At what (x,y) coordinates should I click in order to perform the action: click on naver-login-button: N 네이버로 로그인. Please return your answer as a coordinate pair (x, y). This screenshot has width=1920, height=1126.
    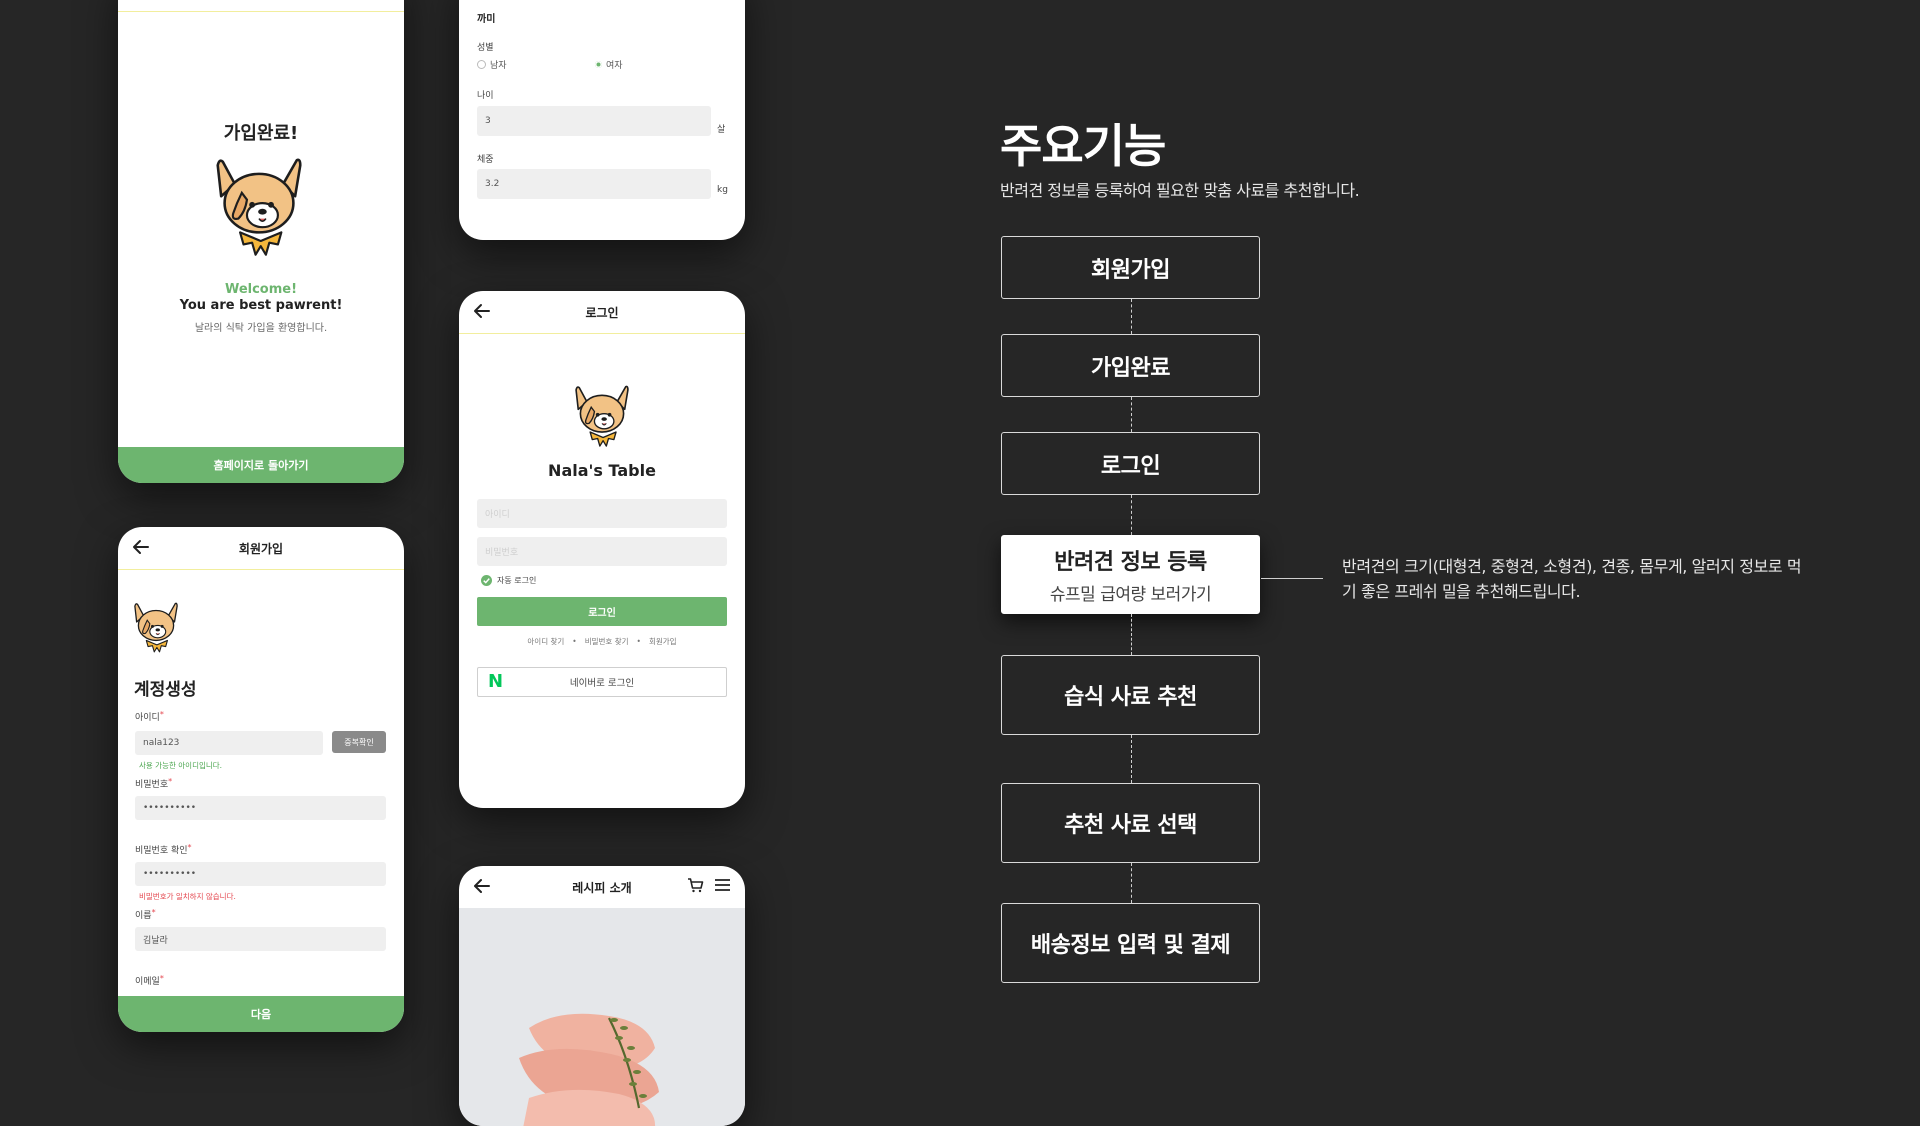
    Looking at the image, I should click on (602, 682).